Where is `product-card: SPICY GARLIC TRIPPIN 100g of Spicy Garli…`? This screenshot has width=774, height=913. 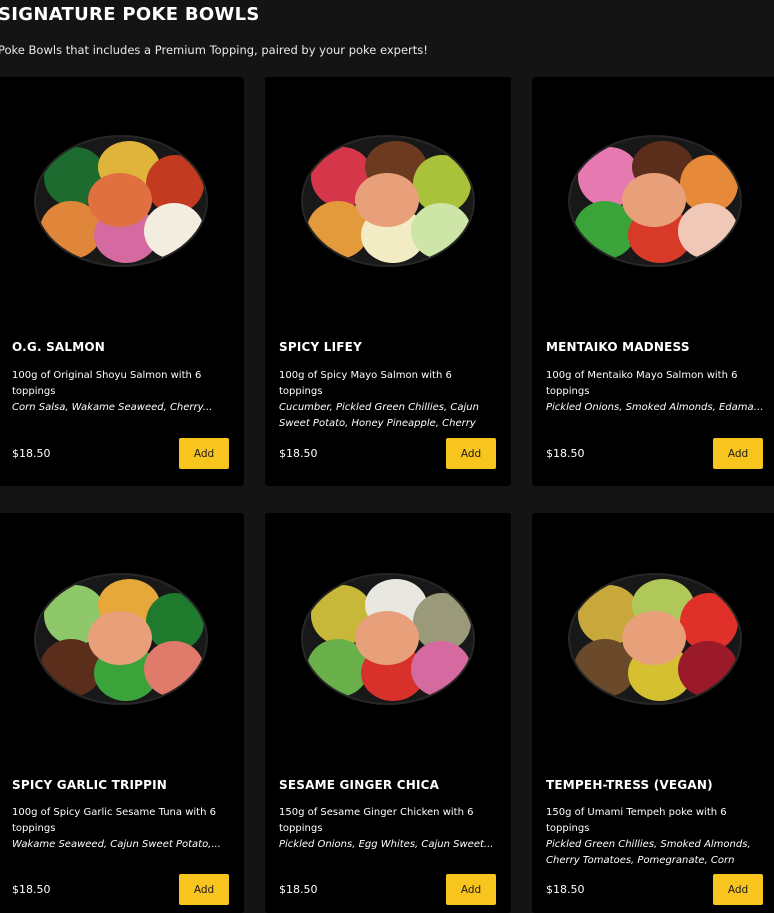
product-card: SPICY GARLIC TRIPPIN 100g of Spicy Garli… is located at coordinates (122, 713).